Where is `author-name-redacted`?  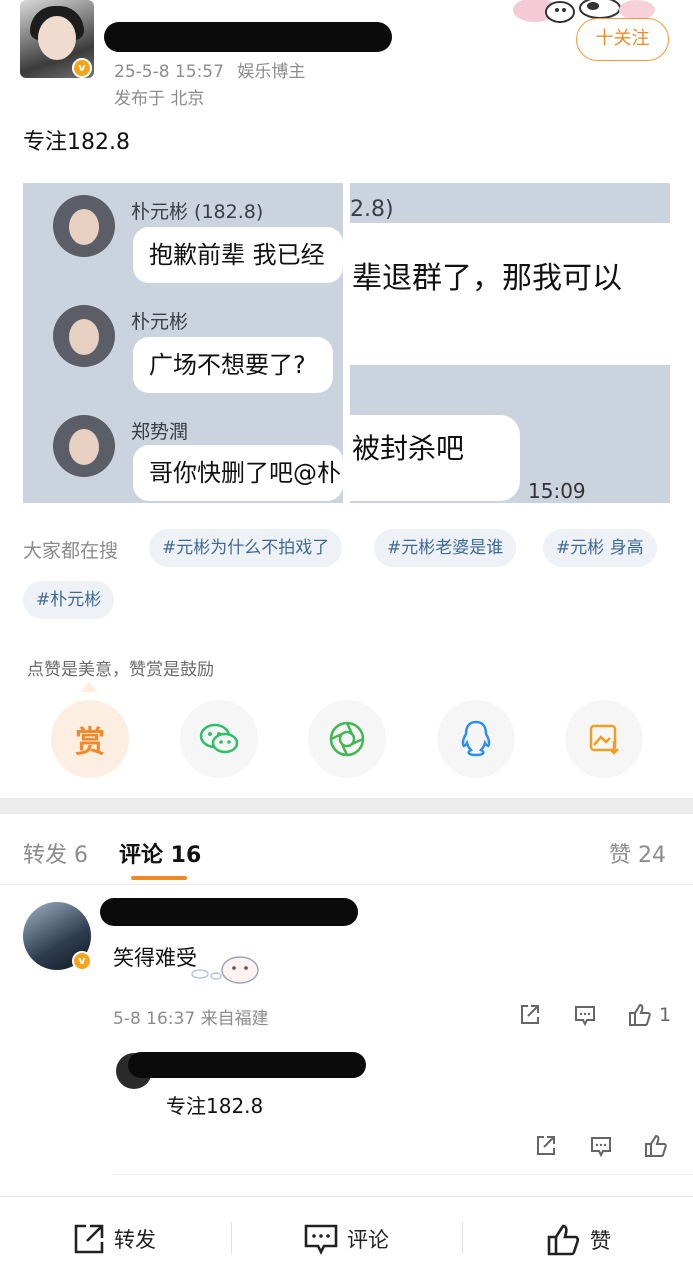
author-name-redacted is located at coordinates (248, 37).